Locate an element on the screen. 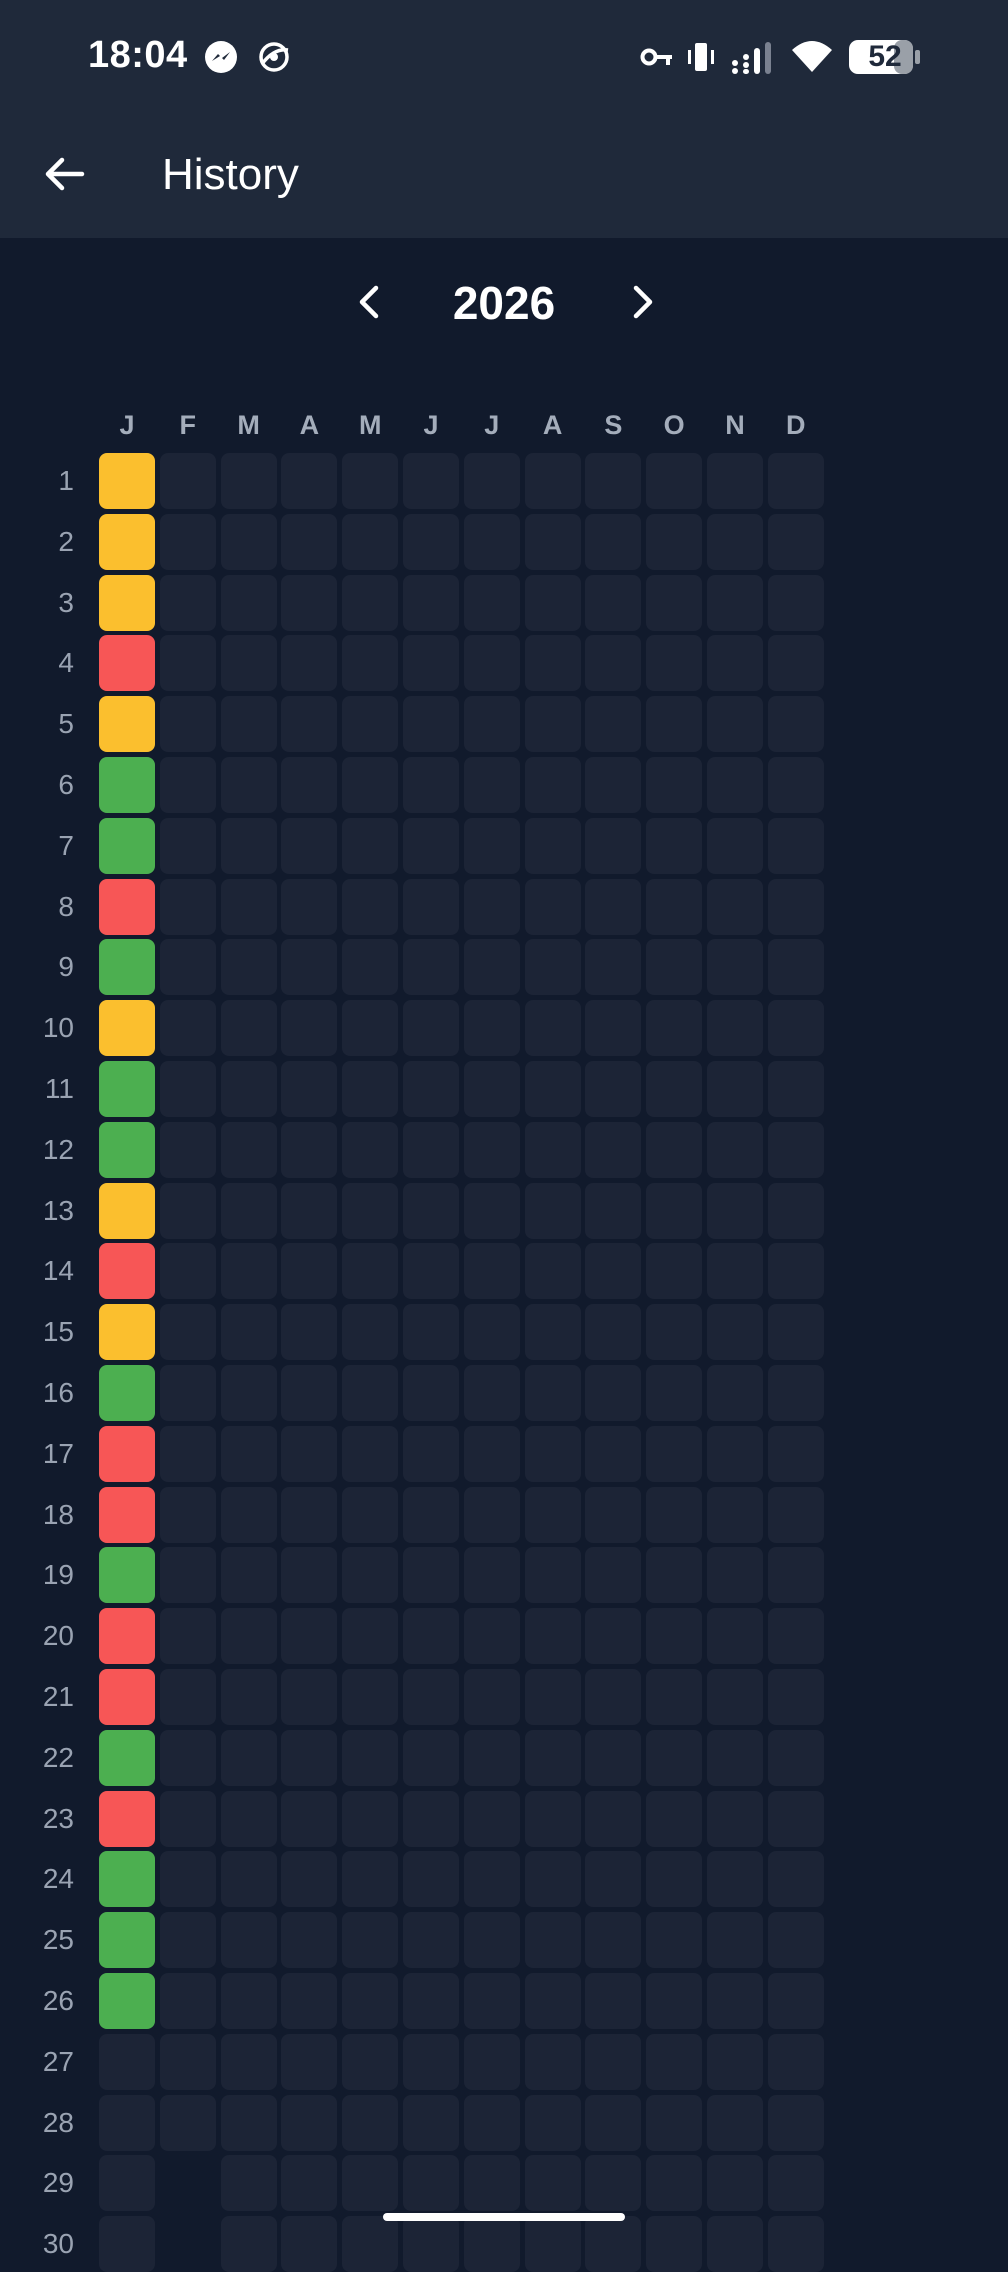 This screenshot has height=2272, width=1008. home-indicator is located at coordinates (504, 2217).